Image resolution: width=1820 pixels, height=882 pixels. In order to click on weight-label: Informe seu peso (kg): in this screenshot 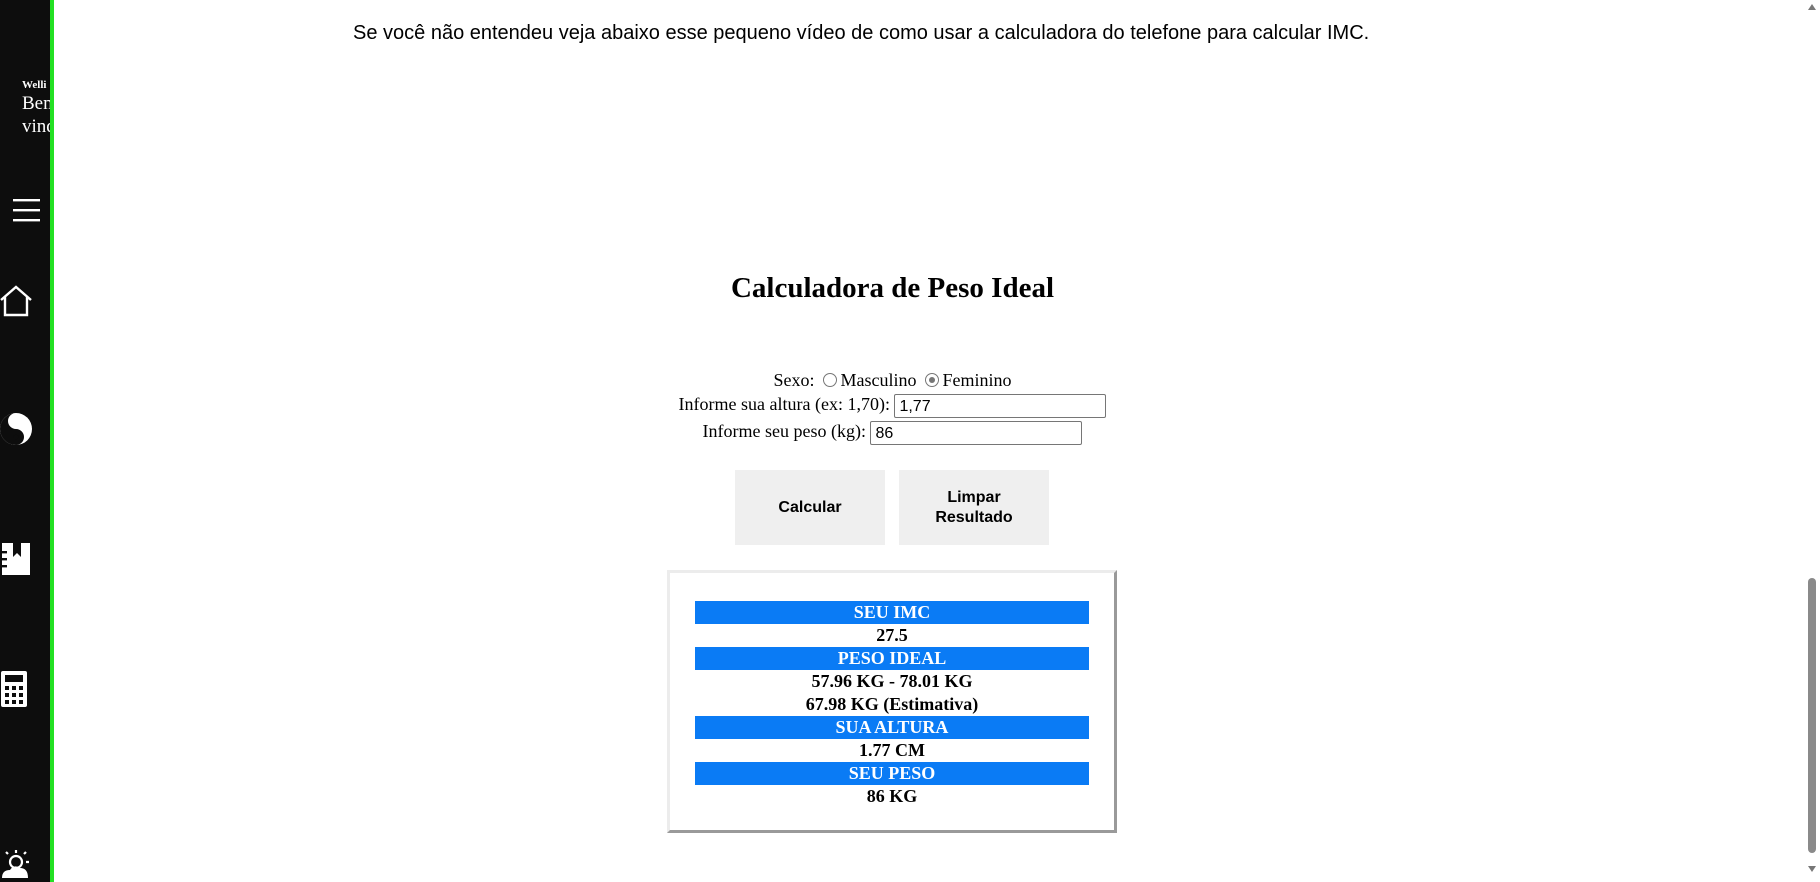, I will do `click(784, 431)`.